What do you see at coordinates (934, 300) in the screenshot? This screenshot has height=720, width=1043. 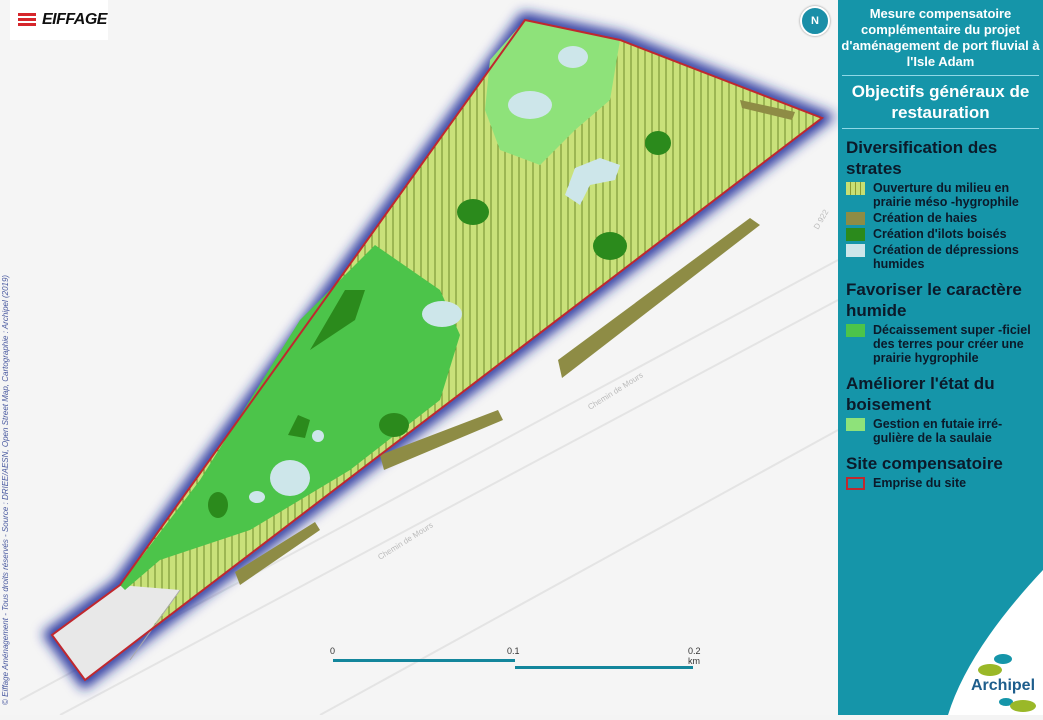 I see `legend-section-title: Favoriser le caractère humide` at bounding box center [934, 300].